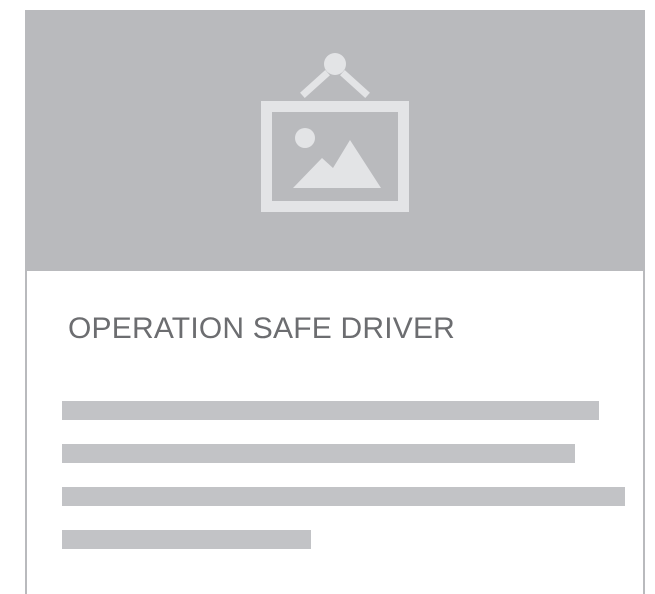  What do you see at coordinates (305, 138) in the screenshot?
I see `picture-sun` at bounding box center [305, 138].